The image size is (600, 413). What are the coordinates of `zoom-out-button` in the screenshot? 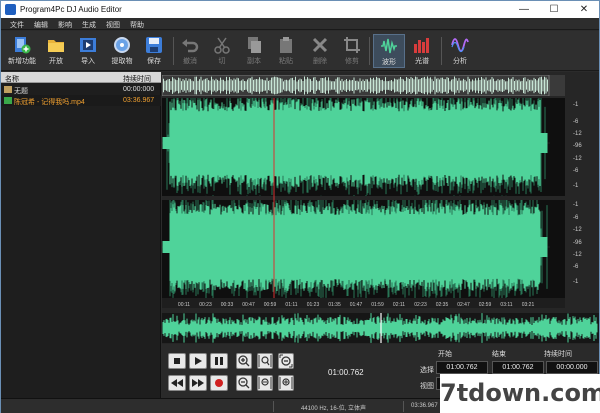 It's located at (244, 383).